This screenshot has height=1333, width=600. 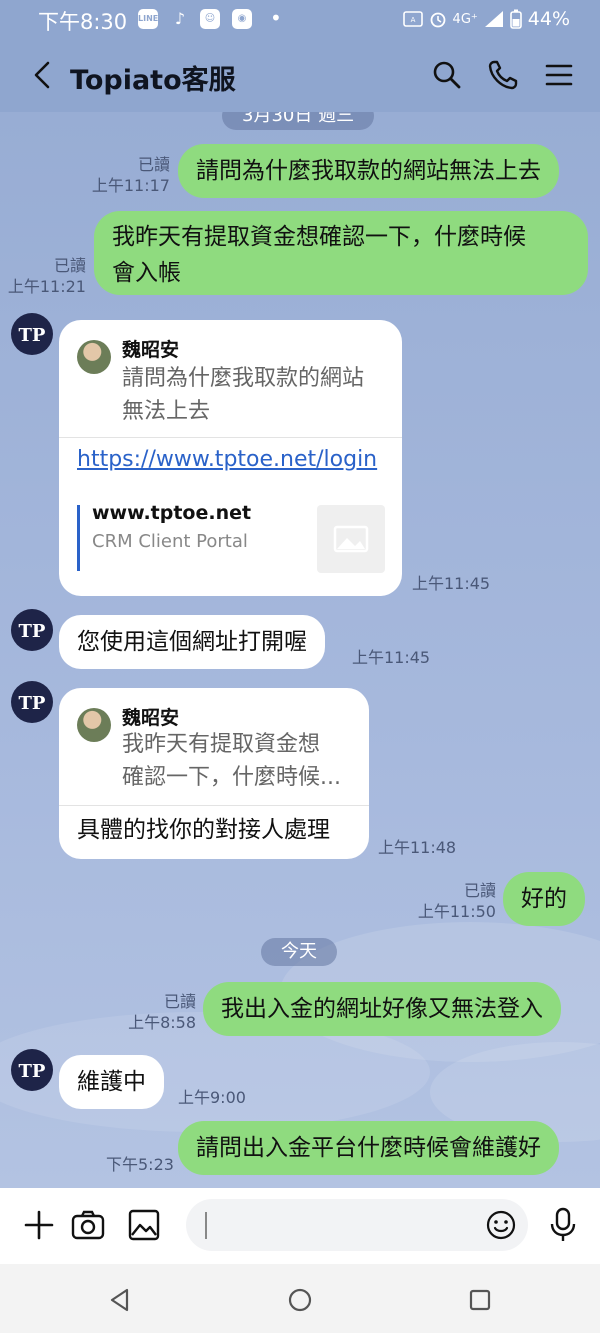 What do you see at coordinates (170, 541) in the screenshot?
I see `link-preview-title: CRM Client Portal` at bounding box center [170, 541].